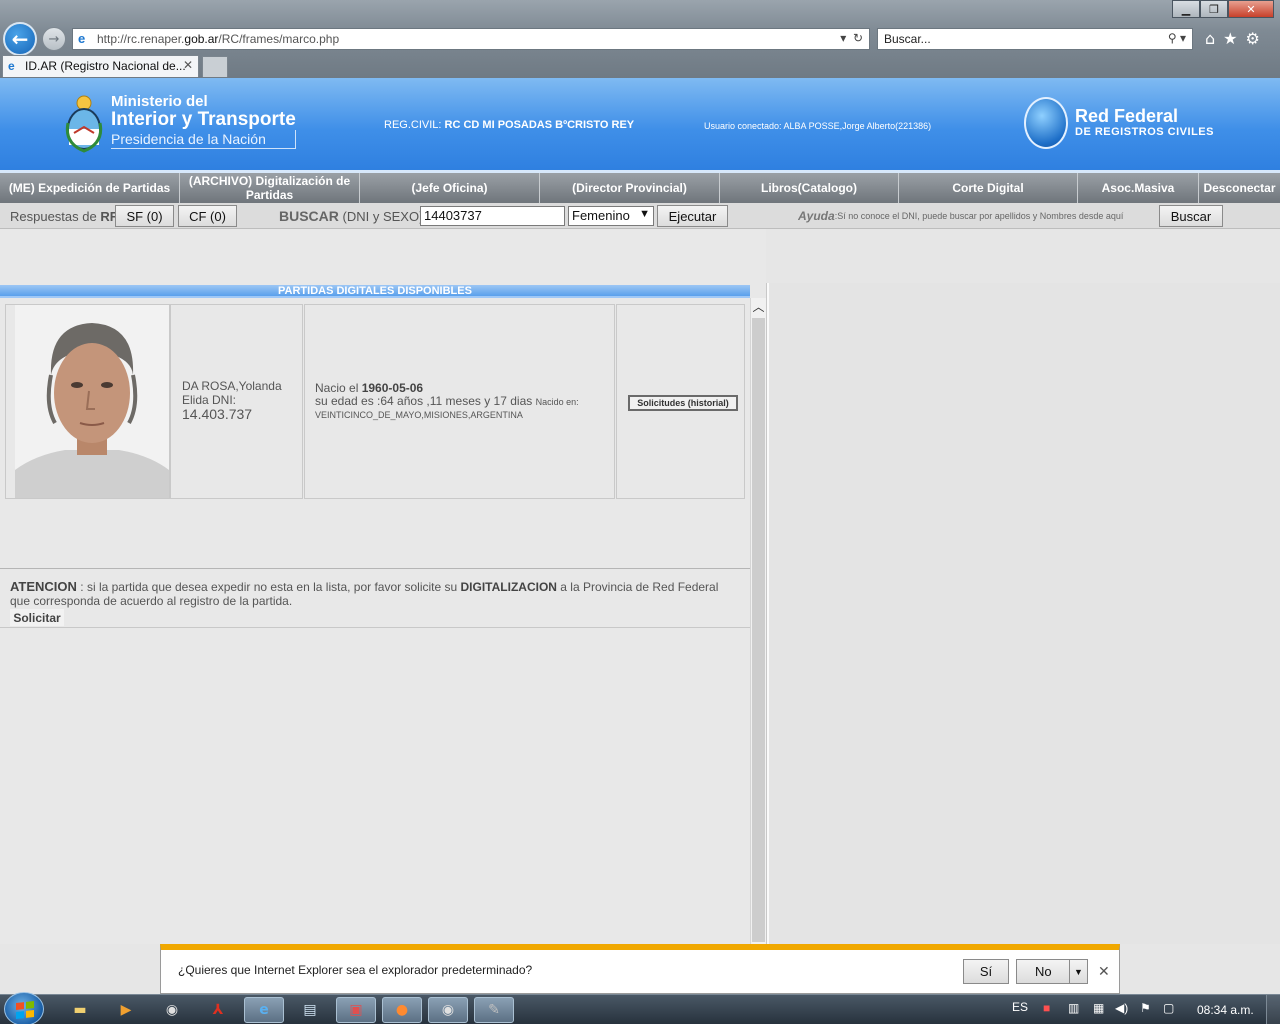  What do you see at coordinates (215, 66) in the screenshot?
I see `new-tab-button` at bounding box center [215, 66].